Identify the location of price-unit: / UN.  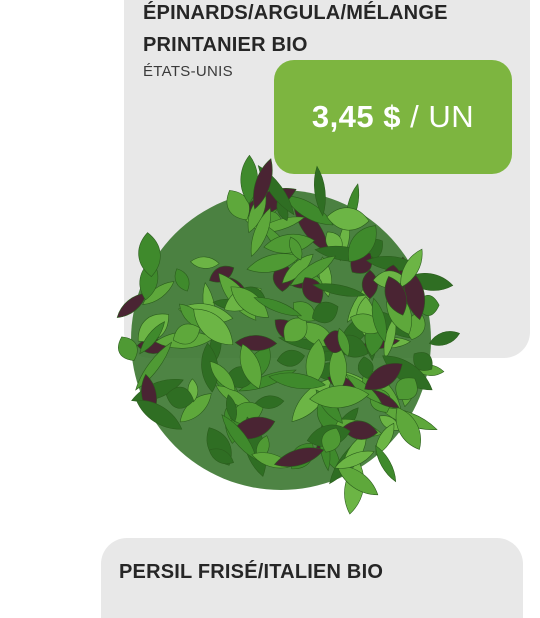
(438, 116).